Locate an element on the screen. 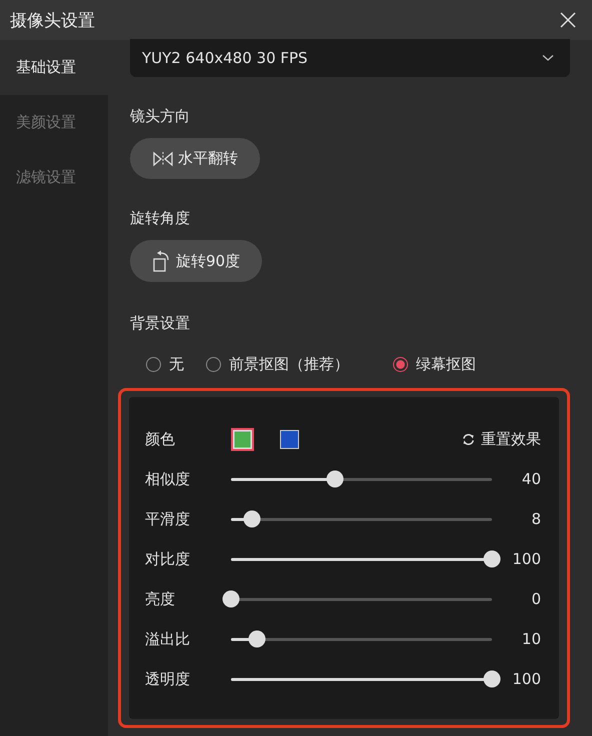  slider-label: 溢出比 is located at coordinates (168, 639).